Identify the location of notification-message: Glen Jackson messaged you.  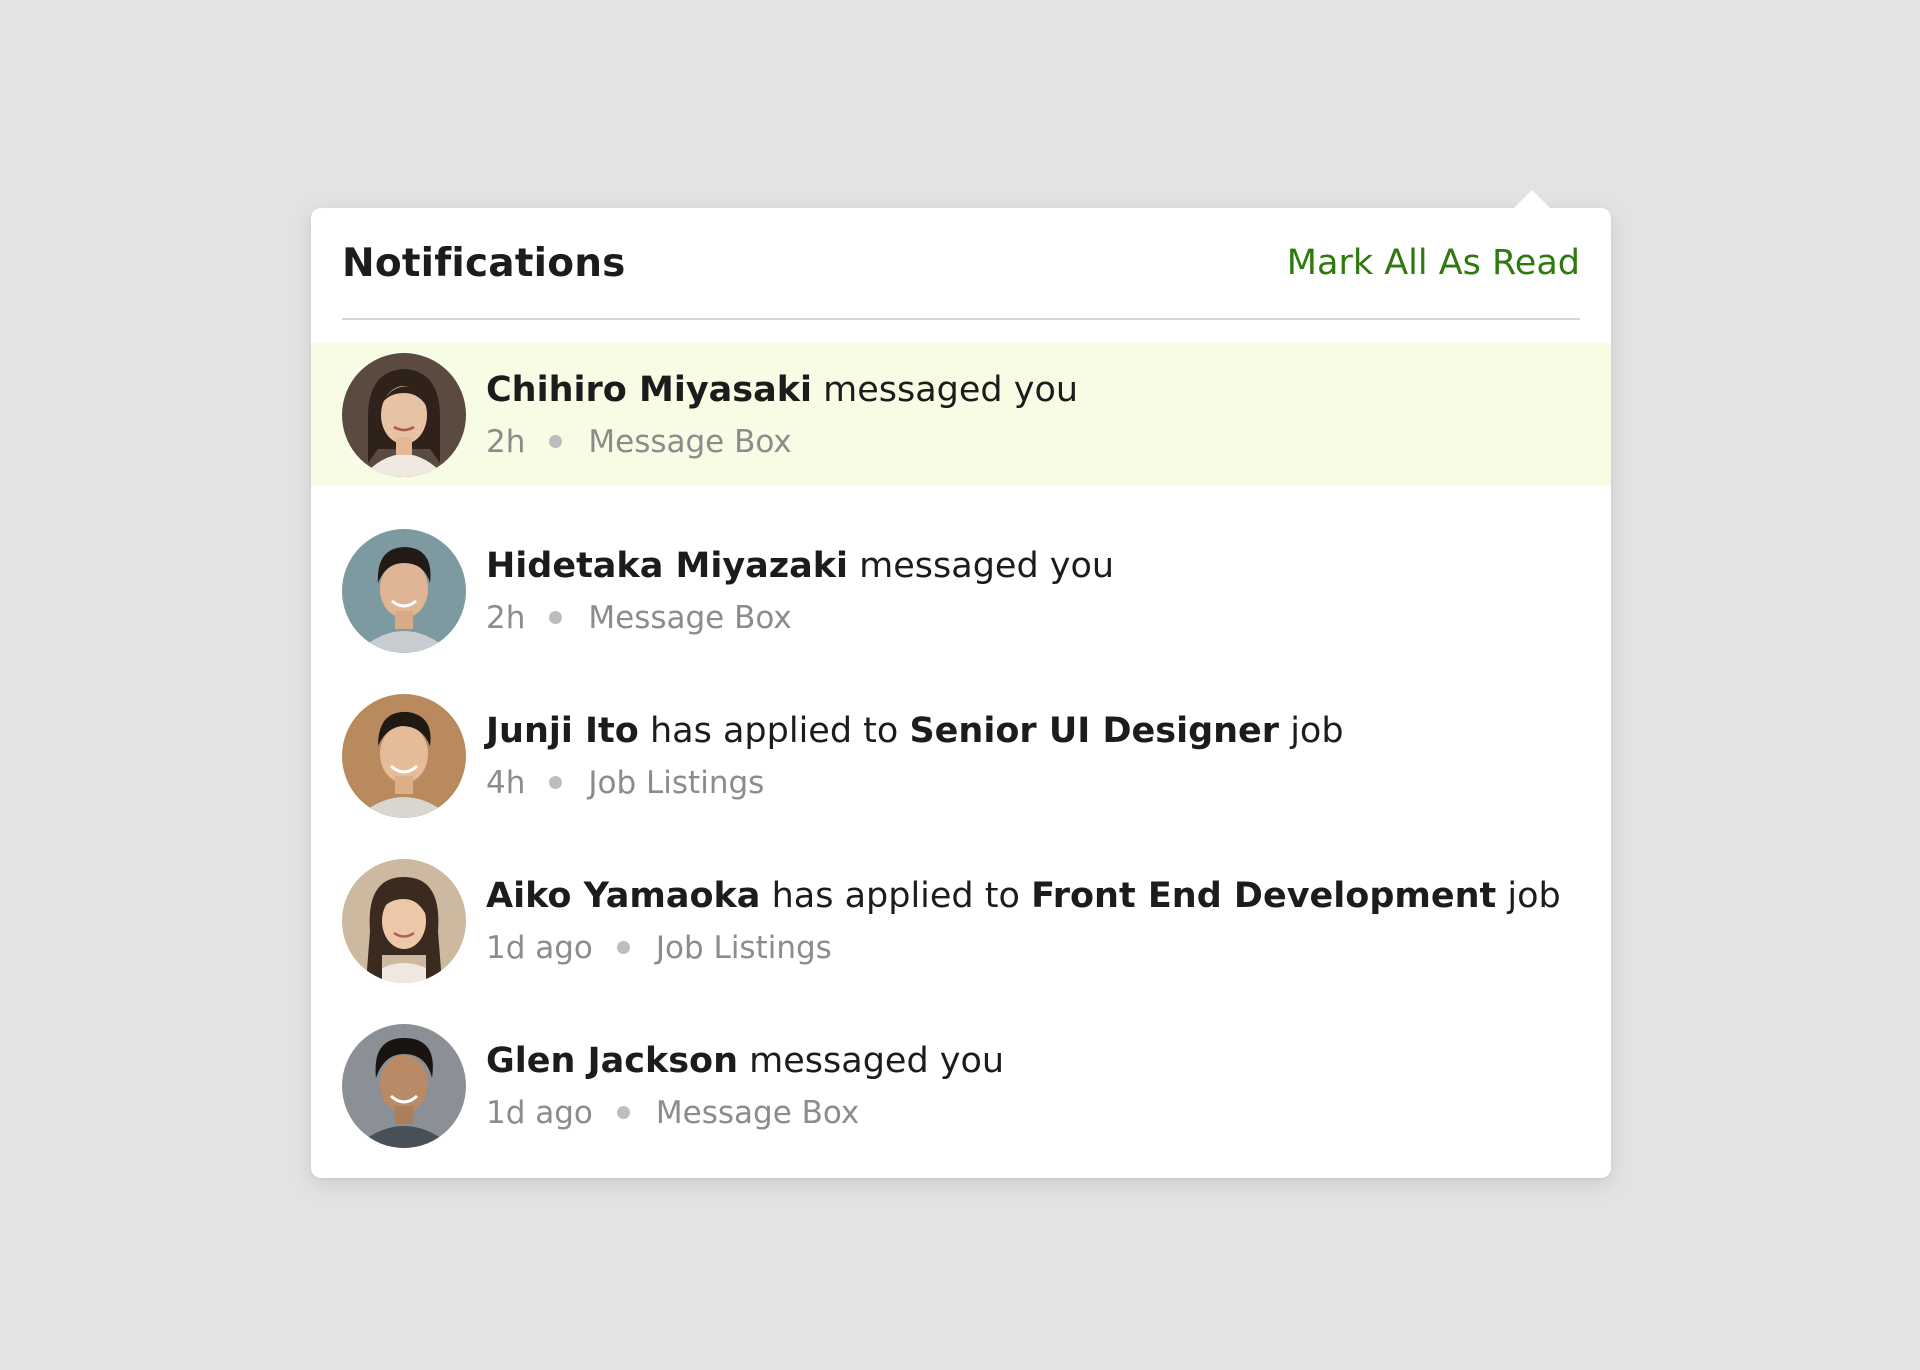
(745, 1061).